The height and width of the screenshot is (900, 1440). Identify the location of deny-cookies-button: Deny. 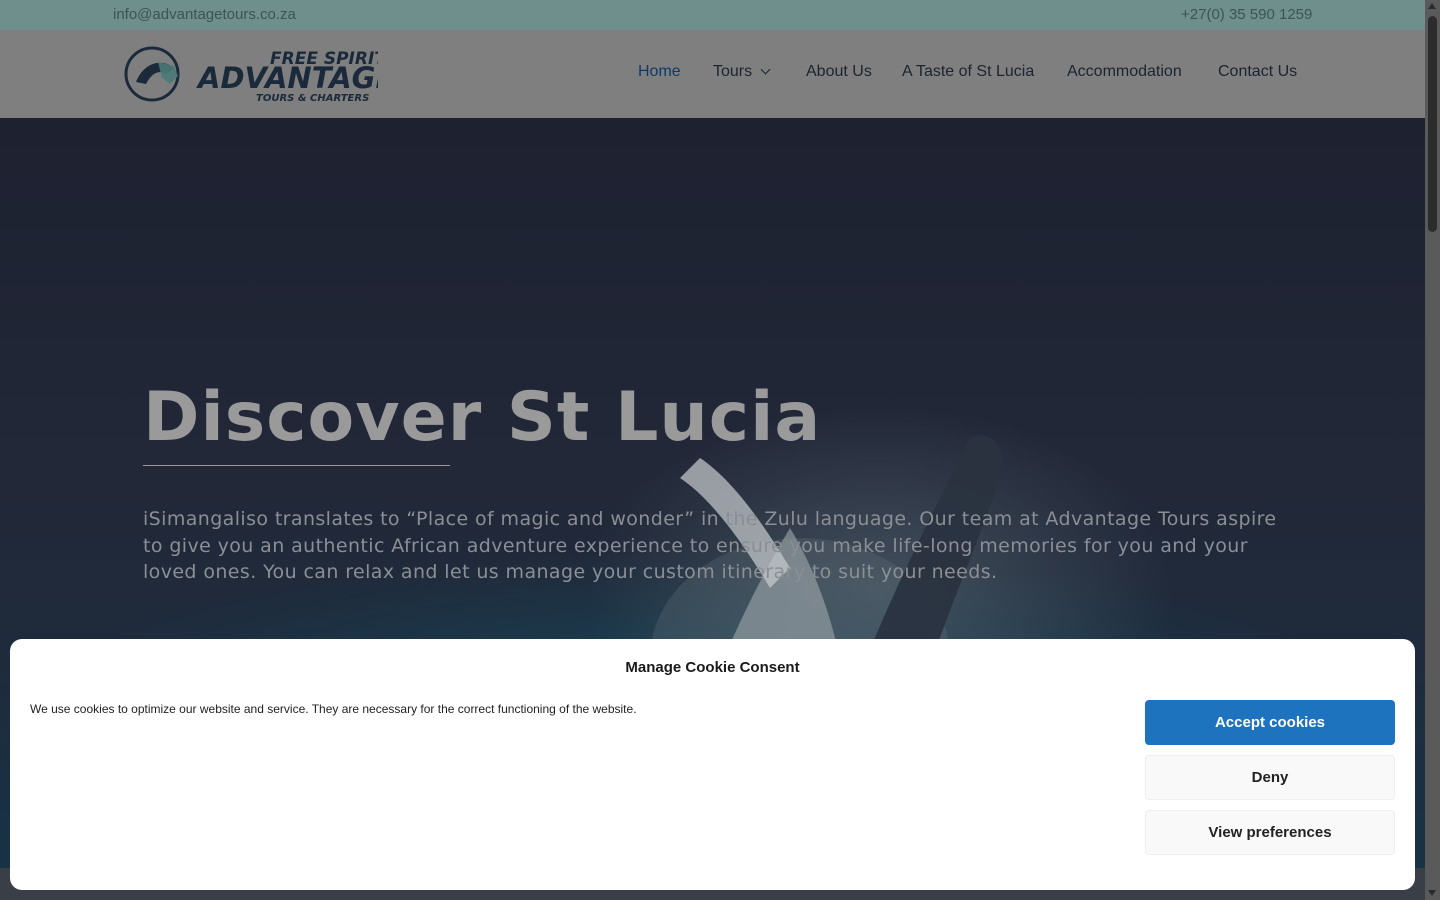
(1270, 777).